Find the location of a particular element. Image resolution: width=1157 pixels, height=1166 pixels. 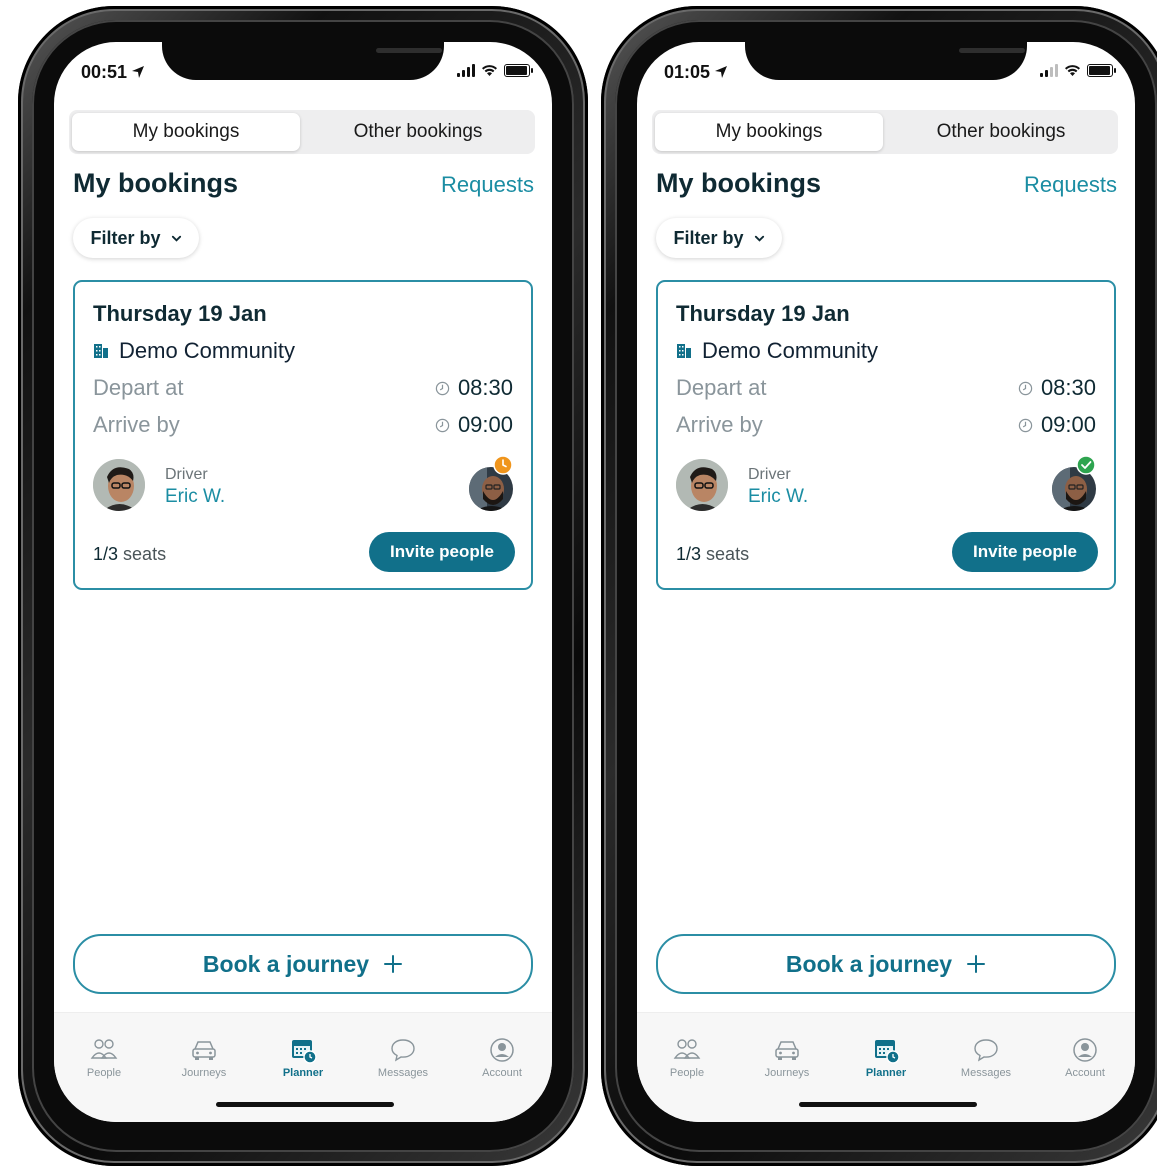

status-time-text: 01:05 is located at coordinates (687, 72).